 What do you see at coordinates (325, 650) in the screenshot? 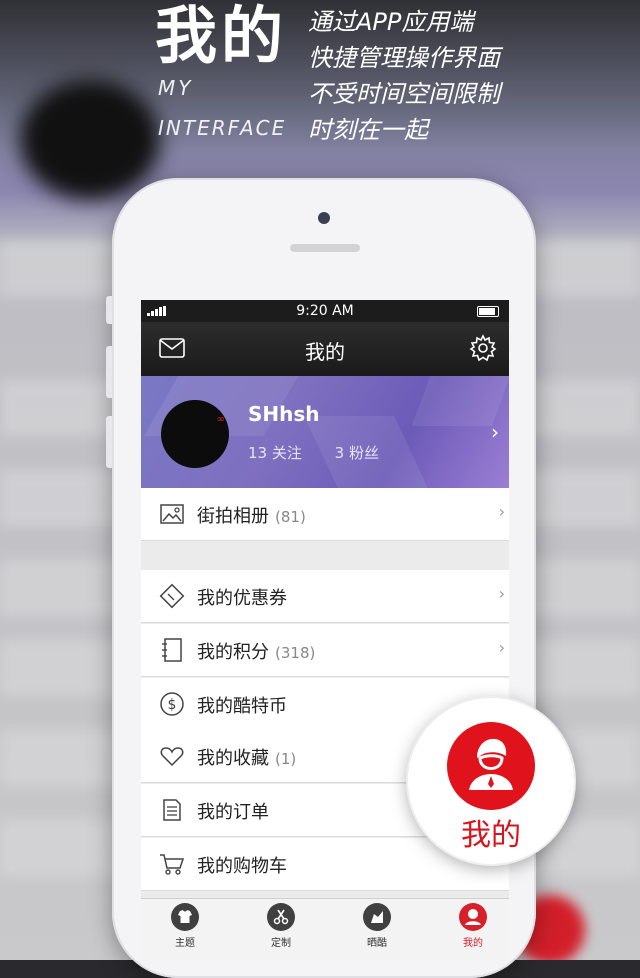
I see `menu-item-points: 我的积分 (318) ›` at bounding box center [325, 650].